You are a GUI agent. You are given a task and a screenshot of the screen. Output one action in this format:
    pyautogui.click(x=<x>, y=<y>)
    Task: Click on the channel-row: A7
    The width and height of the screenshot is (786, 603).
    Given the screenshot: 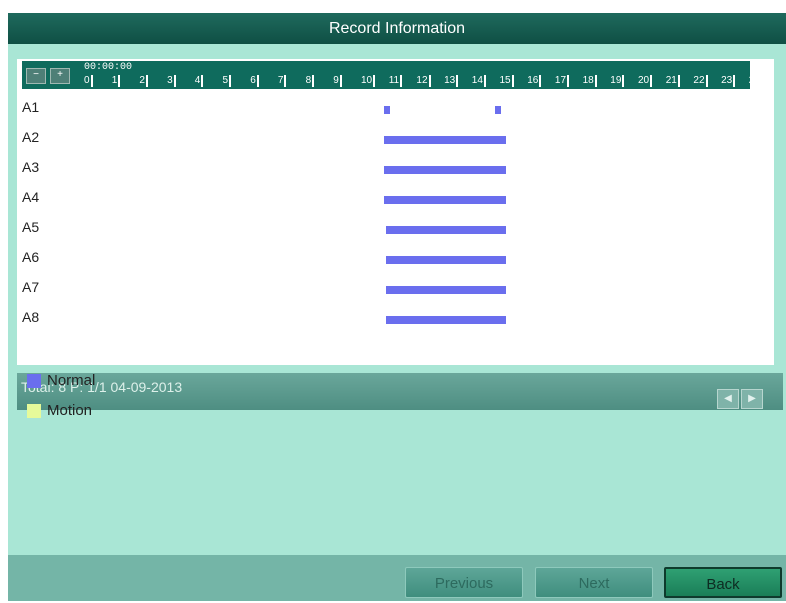 What is the action you would take?
    pyautogui.click(x=395, y=286)
    